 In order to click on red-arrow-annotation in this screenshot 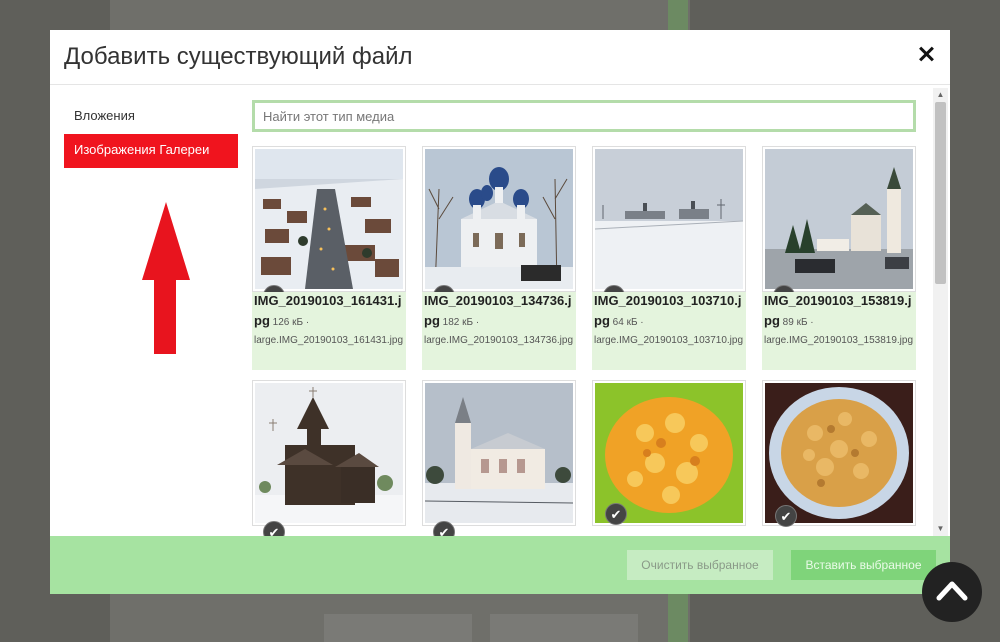, I will do `click(166, 278)`.